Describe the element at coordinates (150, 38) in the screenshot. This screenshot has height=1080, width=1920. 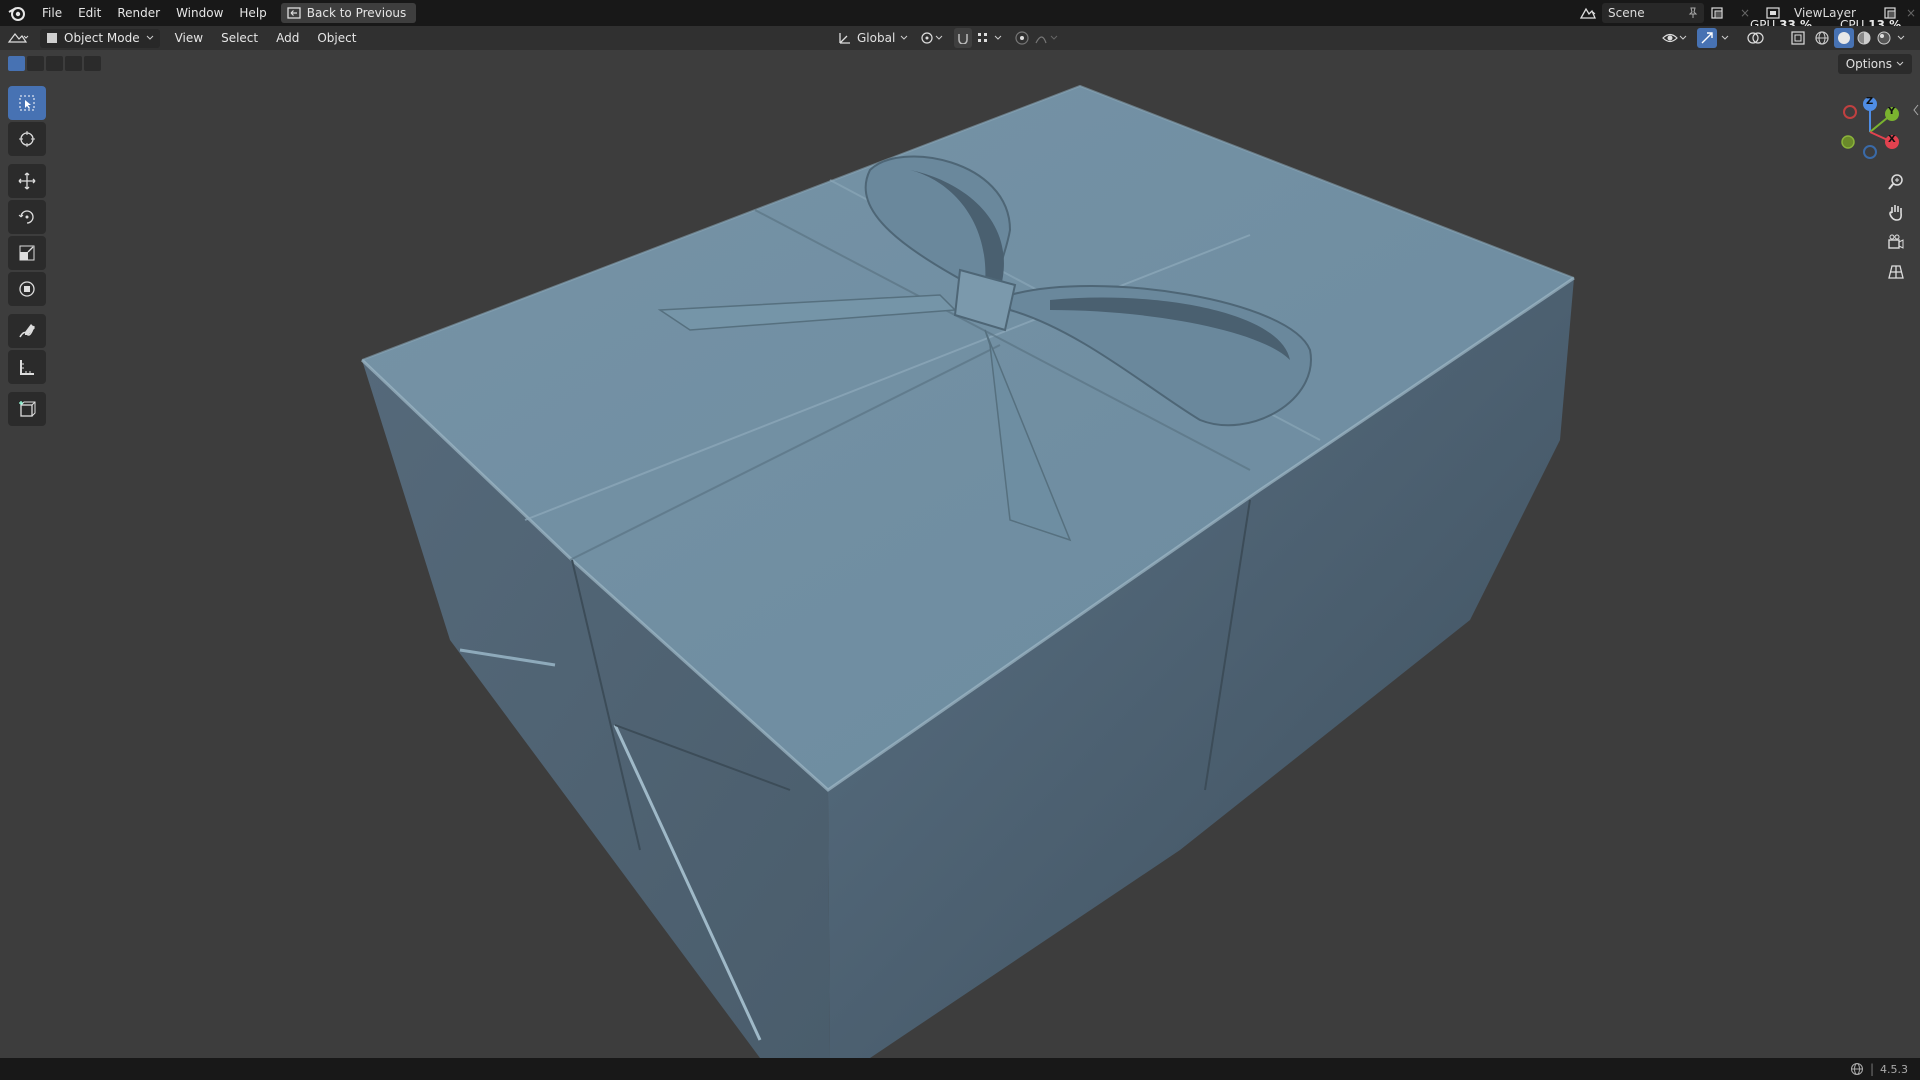
I see `chevron-down-icon` at that location.